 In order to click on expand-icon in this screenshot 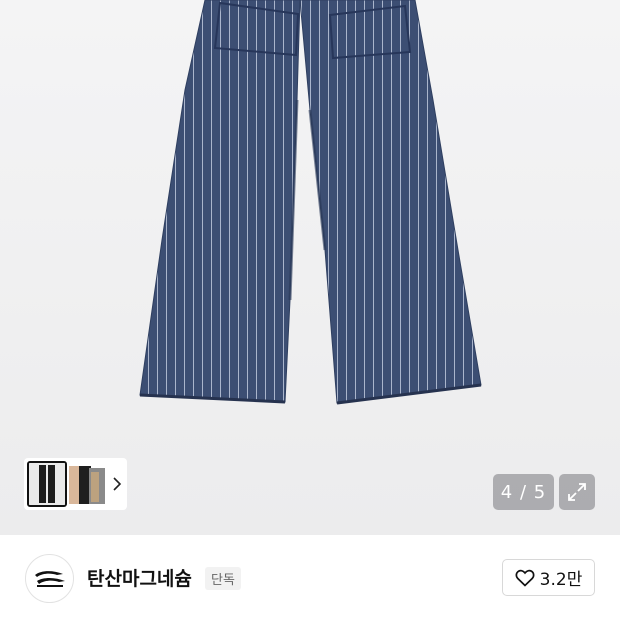, I will do `click(577, 492)`.